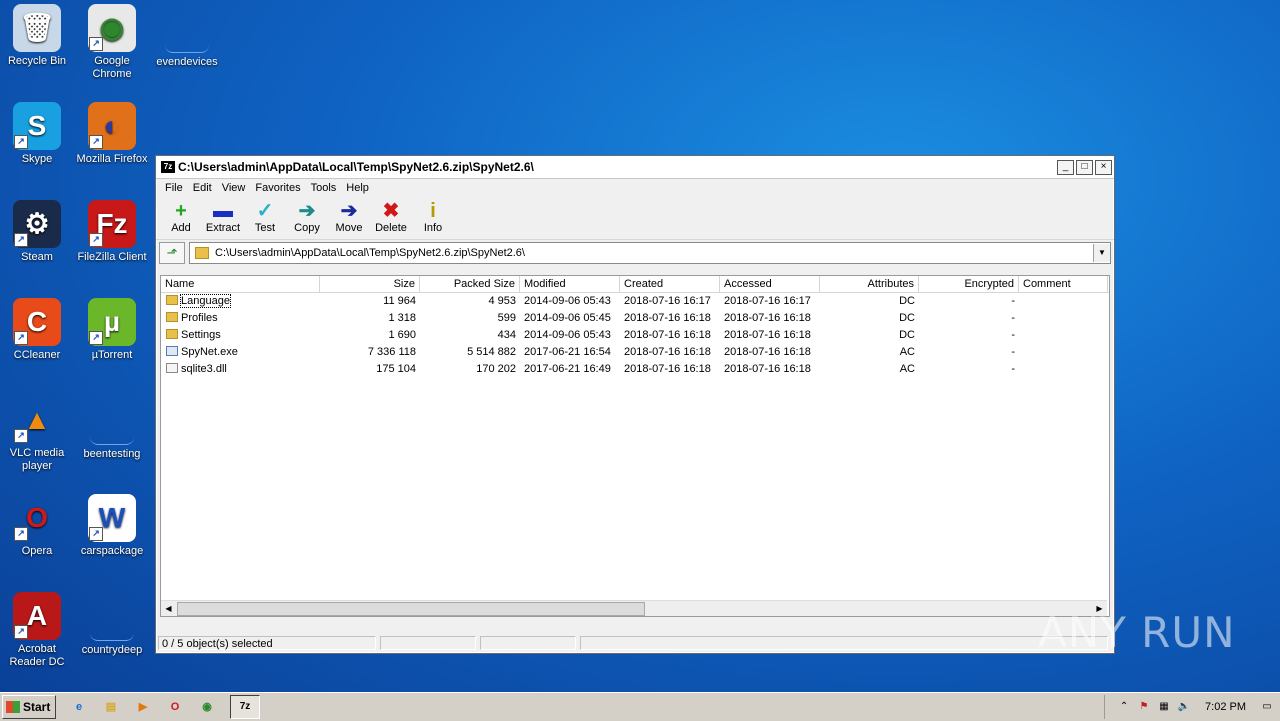 The width and height of the screenshot is (1280, 721). Describe the element at coordinates (112, 224) in the screenshot. I see `filezilla-icon: Fz ↗` at that location.